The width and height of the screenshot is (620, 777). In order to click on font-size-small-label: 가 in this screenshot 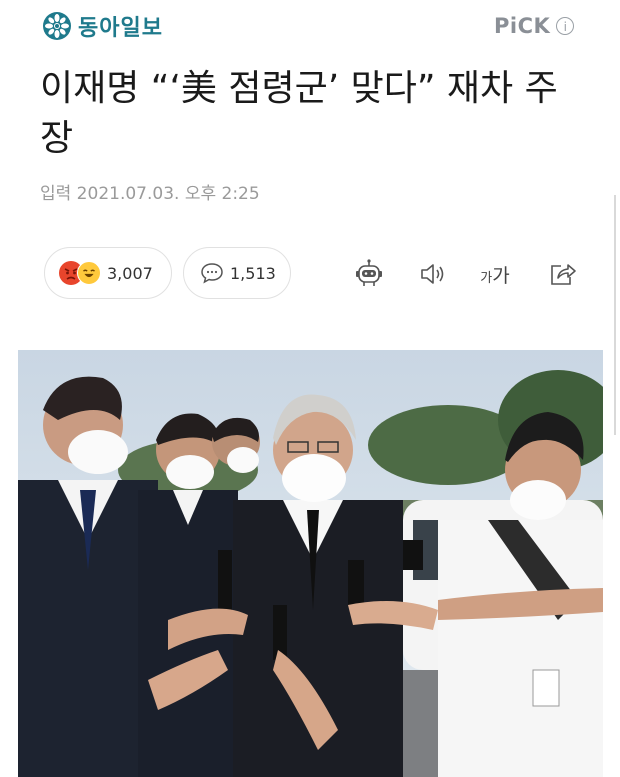, I will do `click(486, 278)`.